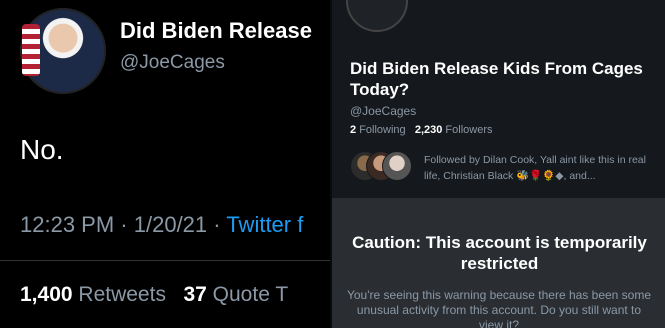 Image resolution: width=665 pixels, height=328 pixels. I want to click on tweet-text: No., so click(42, 149).